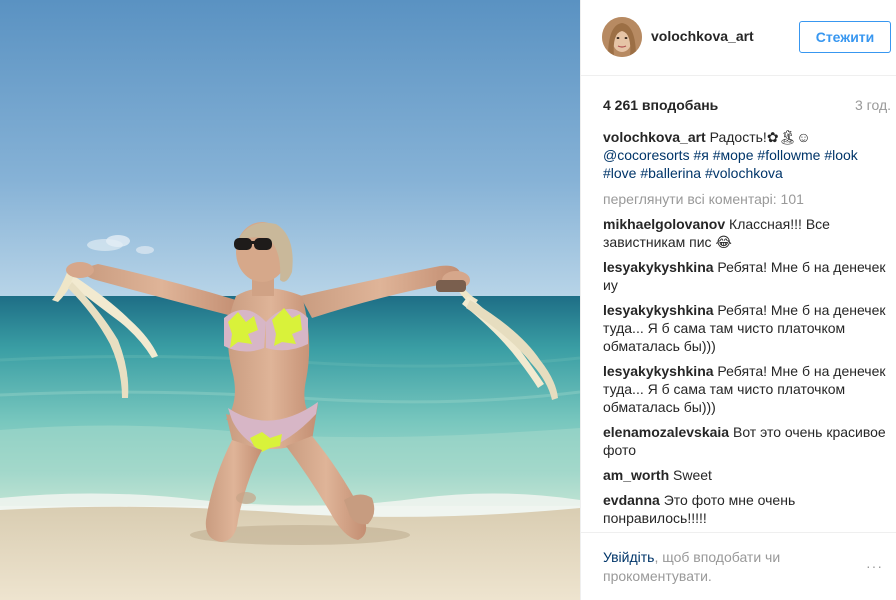  I want to click on caption-author: volochkova_art, so click(654, 137).